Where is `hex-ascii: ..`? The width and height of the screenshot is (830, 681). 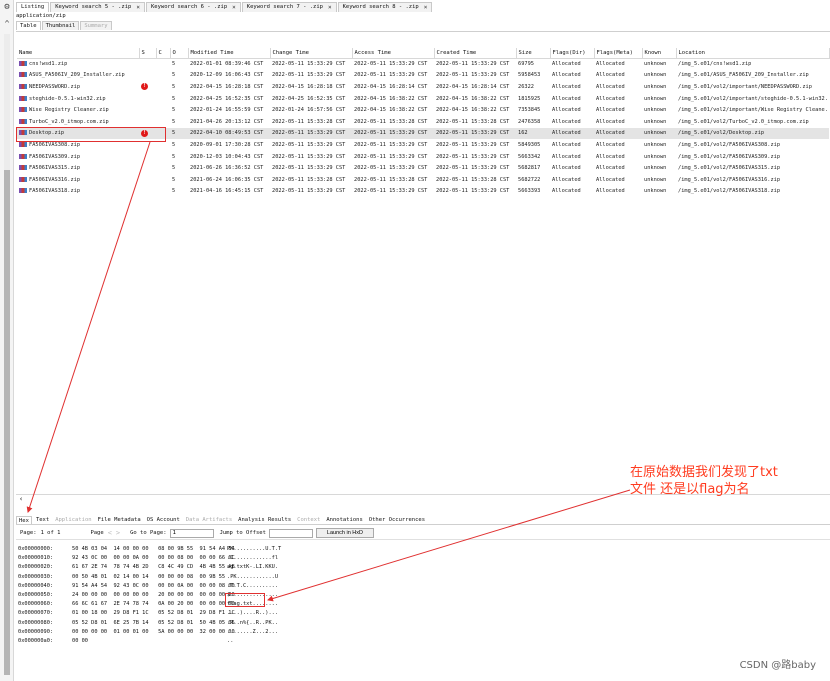 hex-ascii: .. is located at coordinates (230, 641).